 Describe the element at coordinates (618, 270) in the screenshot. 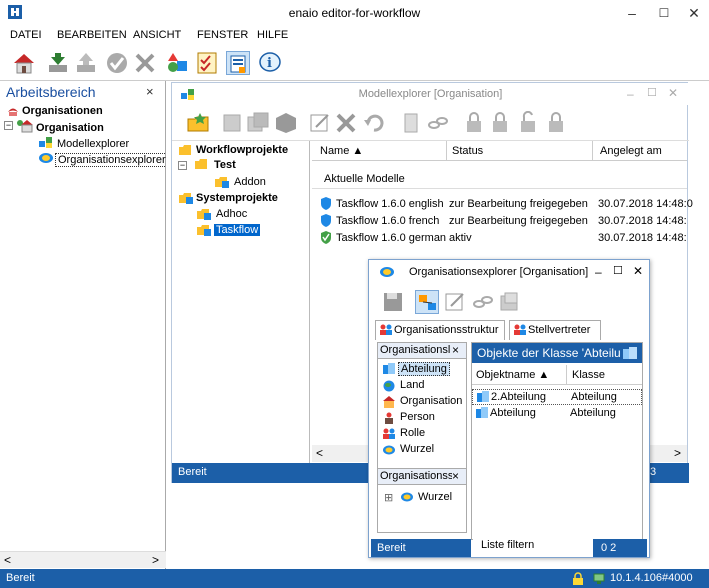

I see `oe-maximize-button: ☐` at that location.